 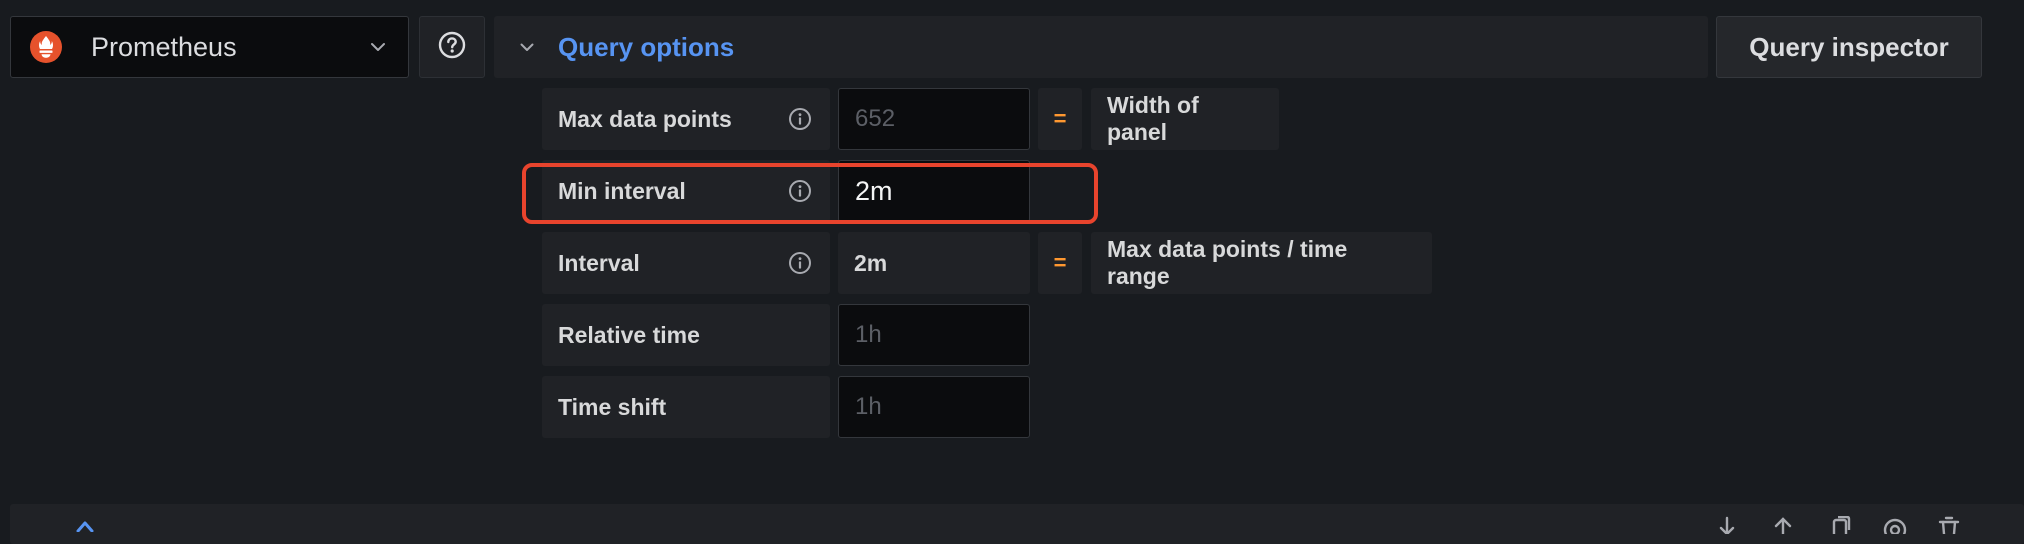 I want to click on help-button, so click(x=452, y=47).